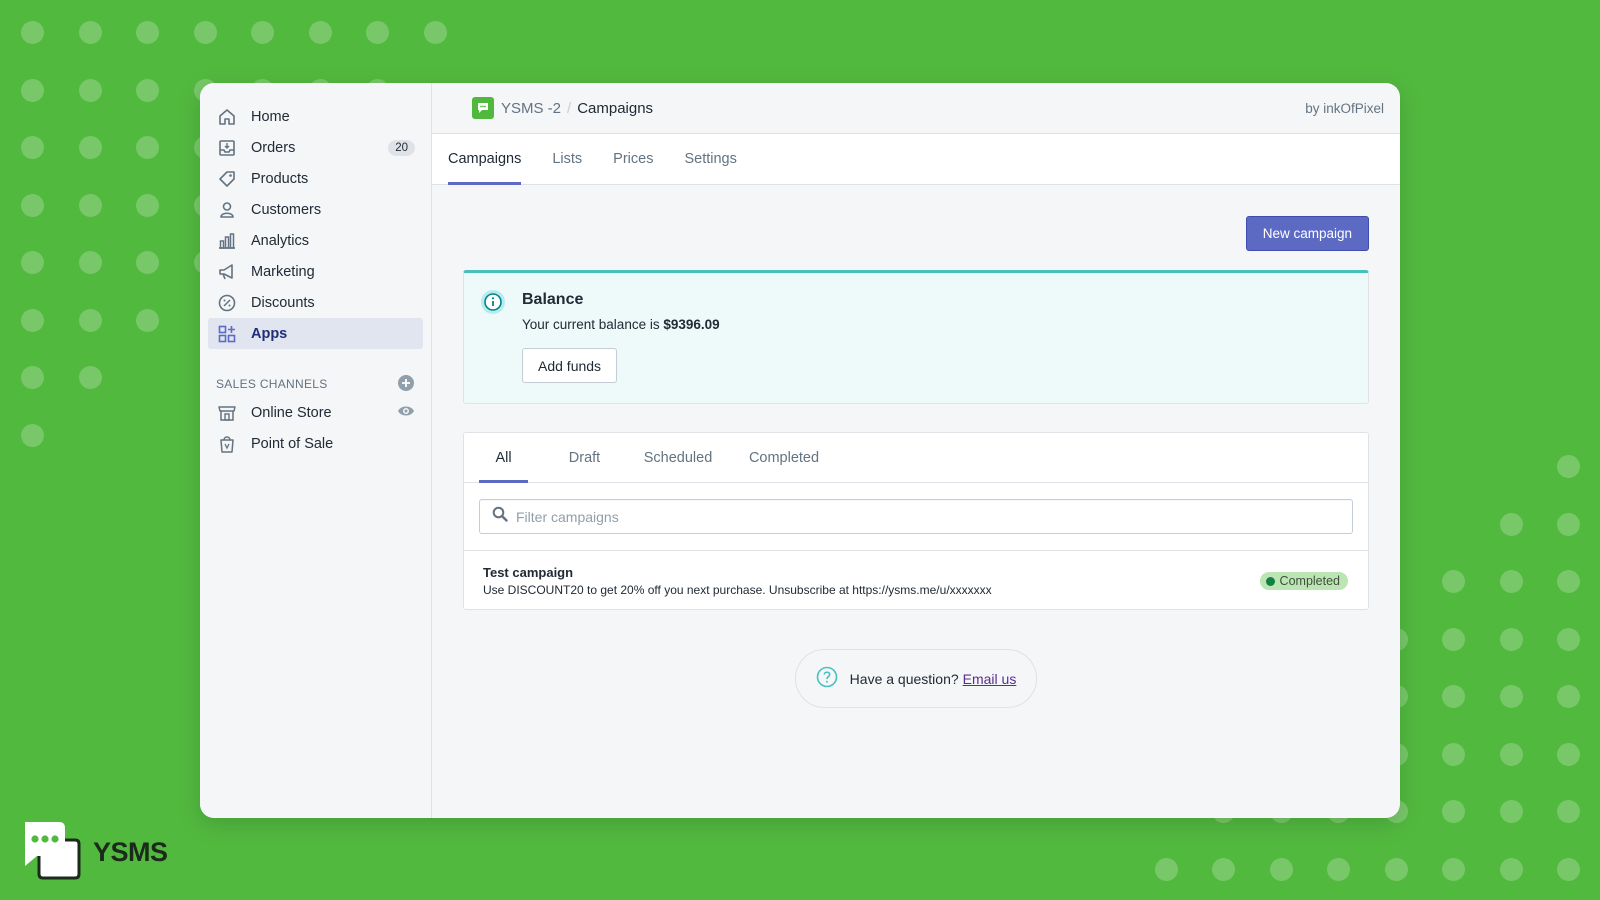 Image resolution: width=1600 pixels, height=900 pixels. Describe the element at coordinates (990, 679) in the screenshot. I see `email-us-link: Email us` at that location.